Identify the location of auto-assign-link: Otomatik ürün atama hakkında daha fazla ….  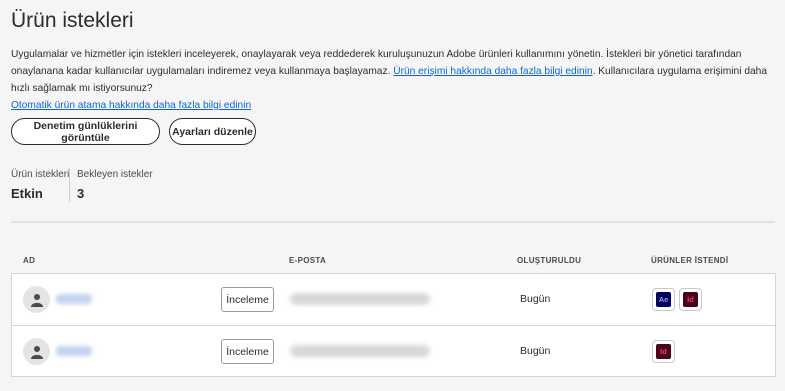
(131, 105).